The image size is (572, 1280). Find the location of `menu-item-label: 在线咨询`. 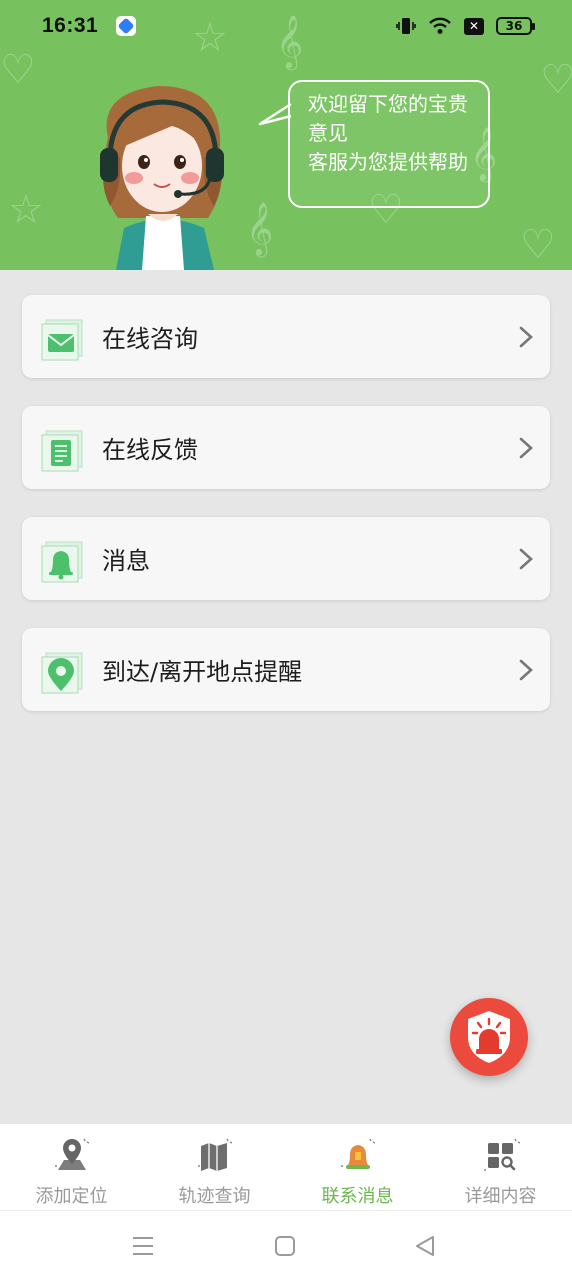

menu-item-label: 在线咨询 is located at coordinates (150, 339).